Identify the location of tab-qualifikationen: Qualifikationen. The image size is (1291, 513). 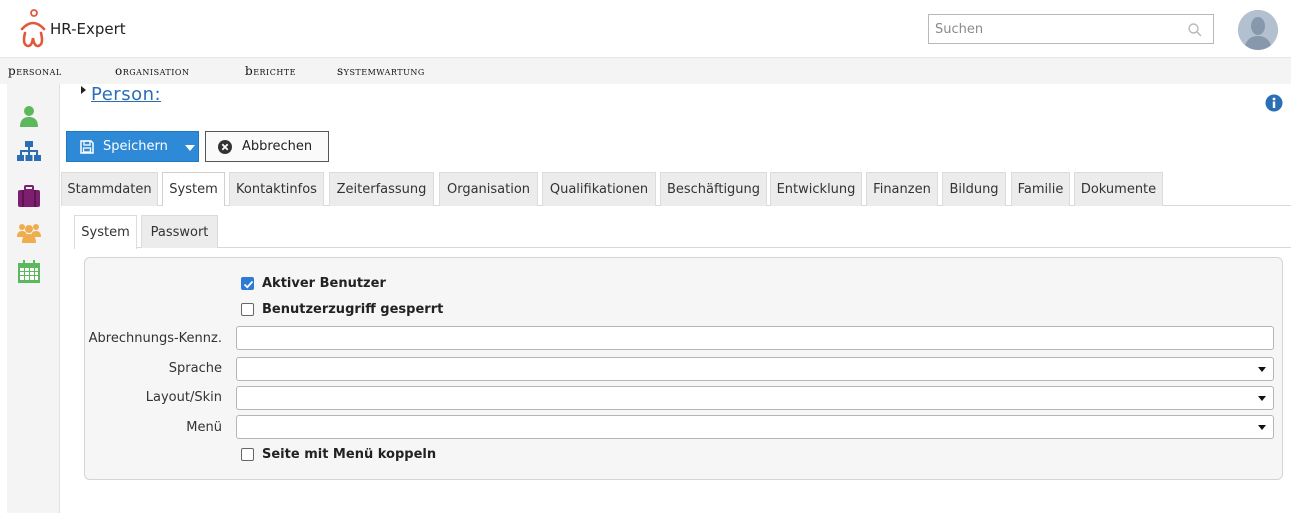
(599, 189).